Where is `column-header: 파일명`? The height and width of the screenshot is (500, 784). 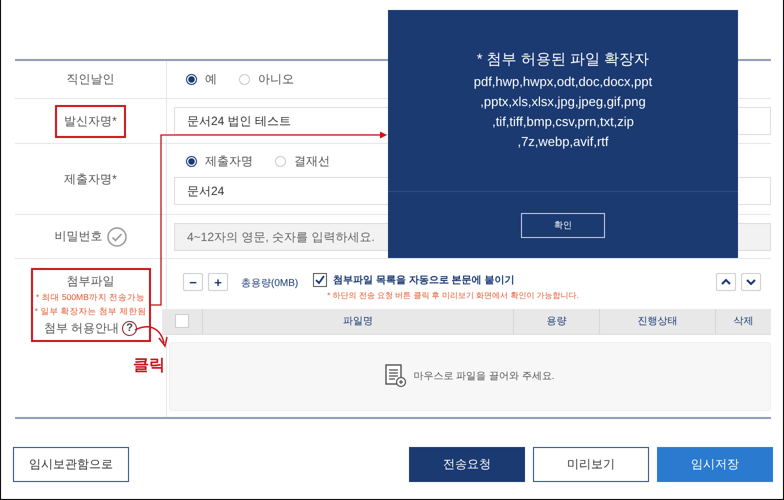 column-header: 파일명 is located at coordinates (358, 321).